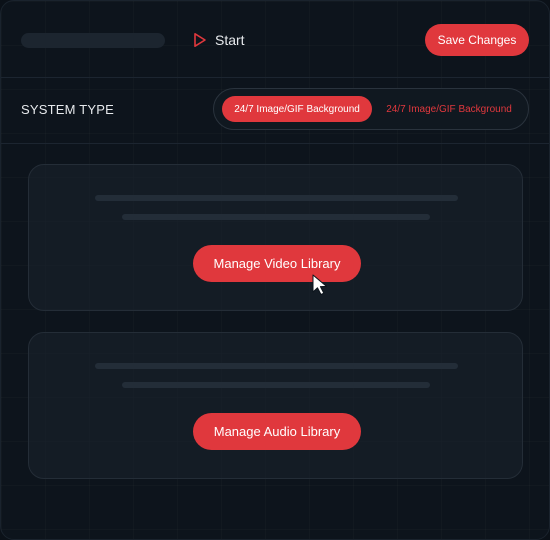 This screenshot has width=550, height=540. Describe the element at coordinates (277, 431) in the screenshot. I see `manage-audio-library-button: Manage Audio Library` at that location.